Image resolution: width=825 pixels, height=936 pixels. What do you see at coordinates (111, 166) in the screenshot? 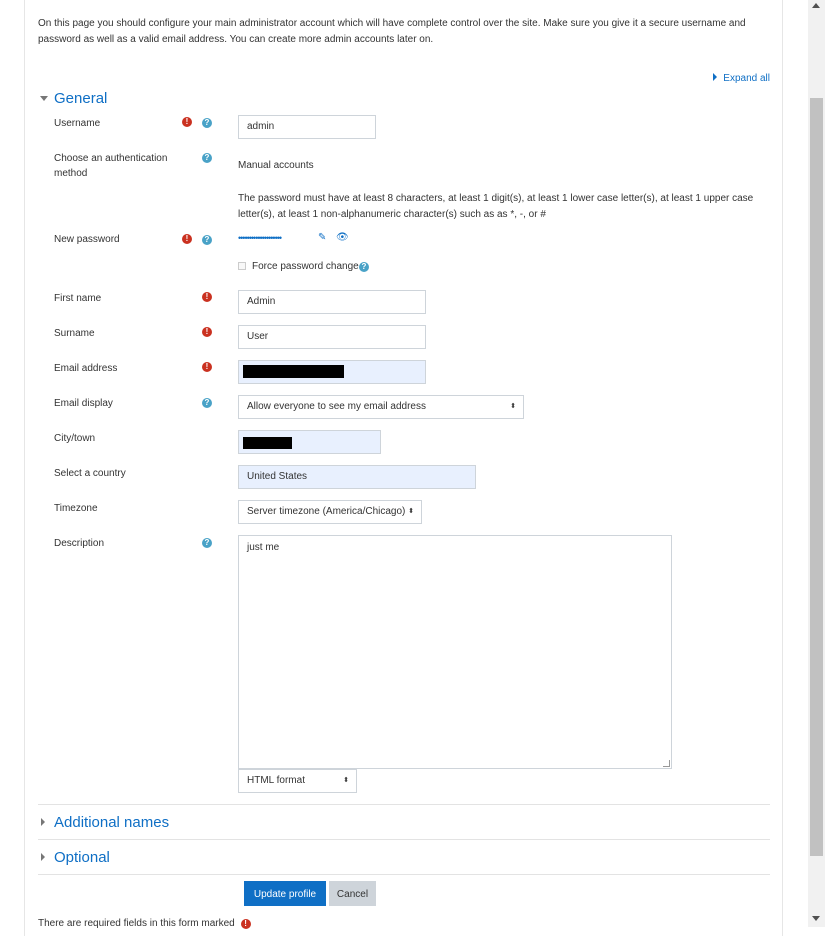
I see `auth-method-label: Choose an authentication method` at bounding box center [111, 166].